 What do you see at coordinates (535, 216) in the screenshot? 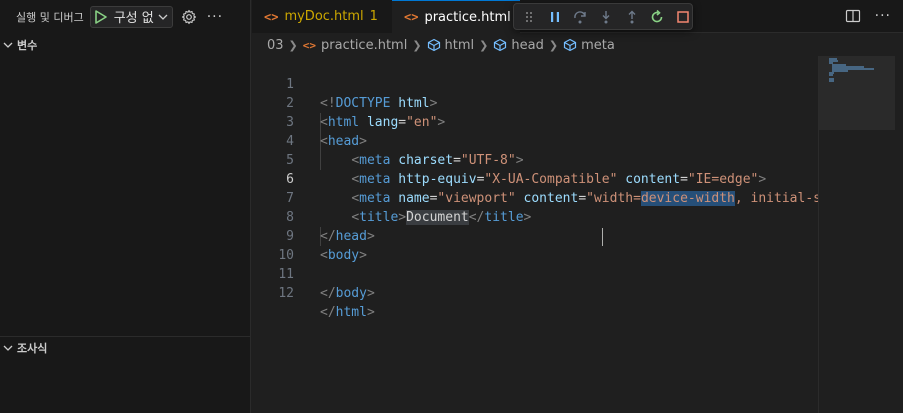
I see `code-line: 8 </head>` at bounding box center [535, 216].